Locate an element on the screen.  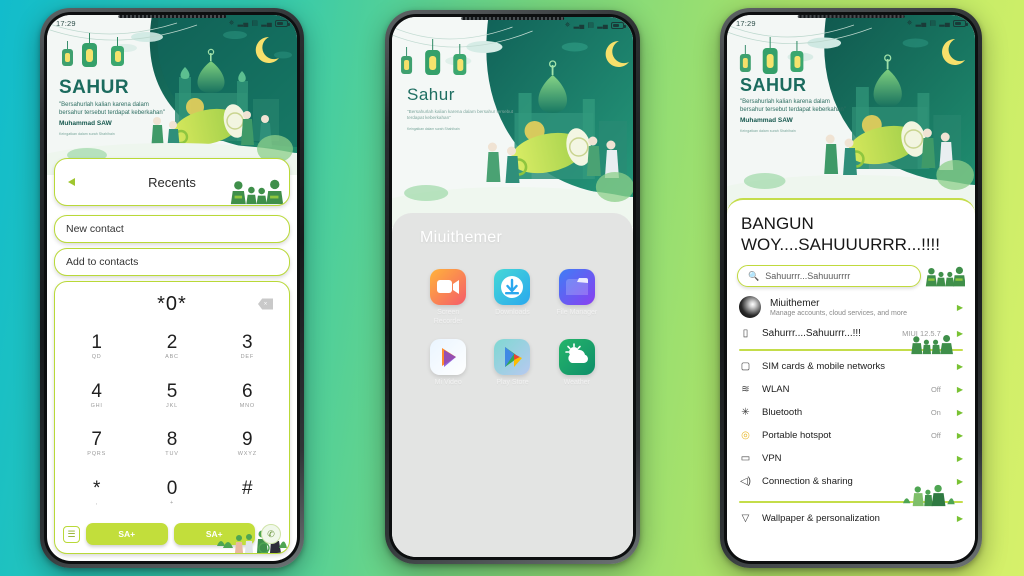
app-downloads: Downloads is located at coordinates (512, 298).